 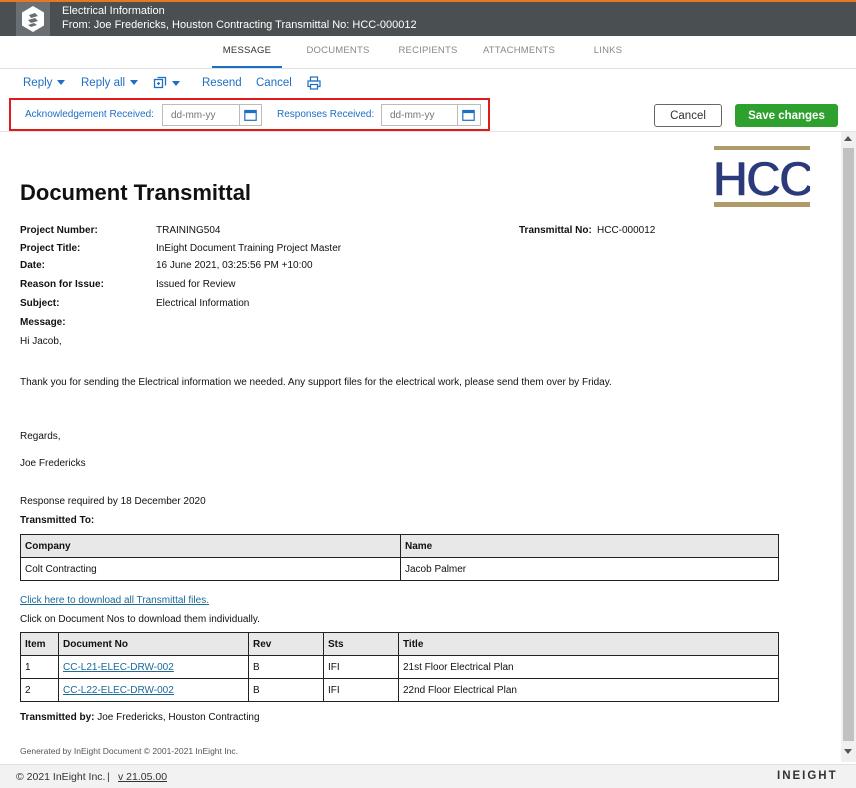 What do you see at coordinates (588, 690) in the screenshot?
I see `doc-title: 22nd Floor Electrical Plan` at bounding box center [588, 690].